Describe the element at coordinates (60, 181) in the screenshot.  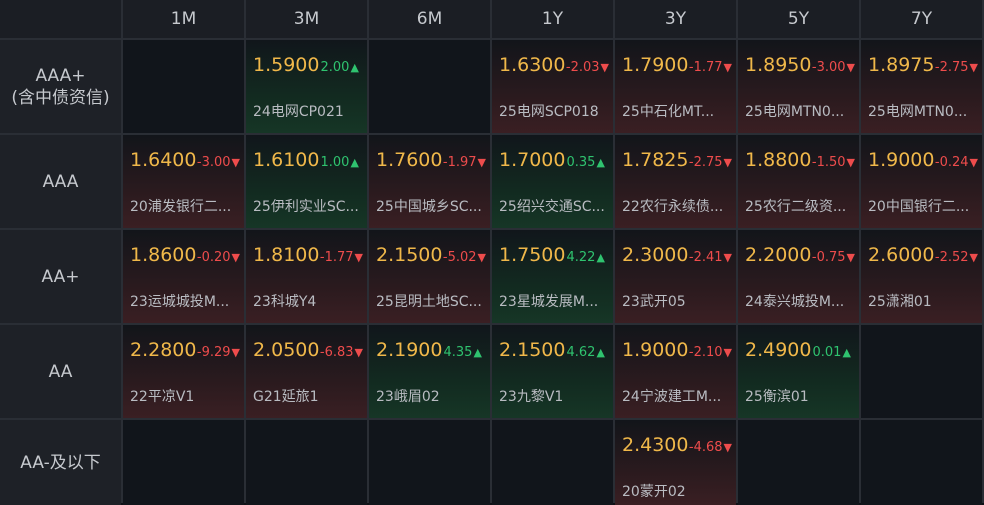
I see `row-header: AAA` at that location.